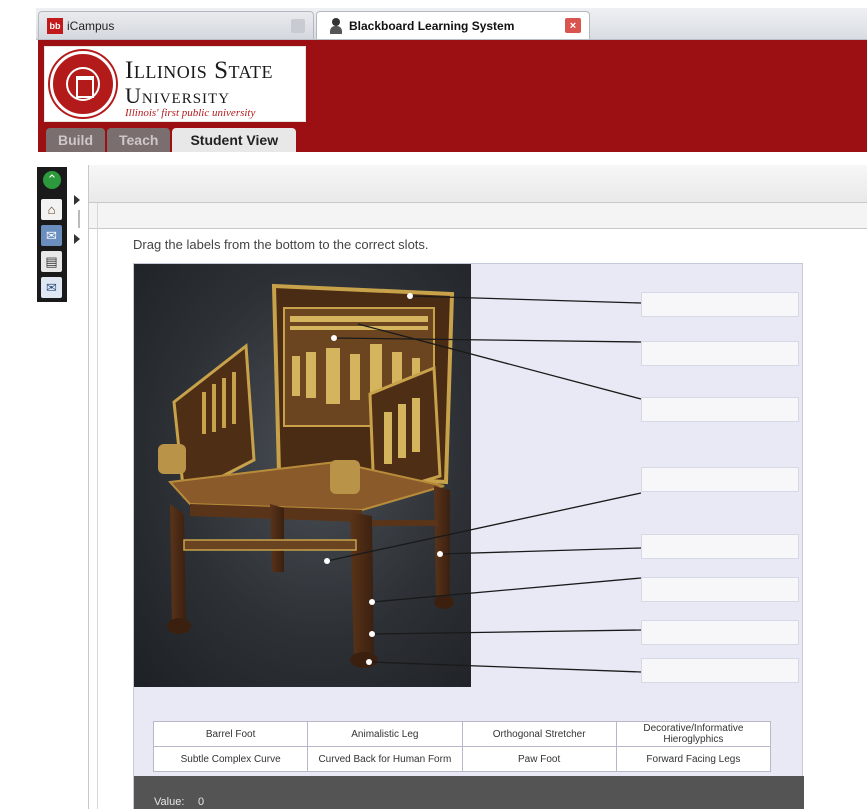  Describe the element at coordinates (432, 25) in the screenshot. I see `tab-label: Blackboard Learning System` at that location.